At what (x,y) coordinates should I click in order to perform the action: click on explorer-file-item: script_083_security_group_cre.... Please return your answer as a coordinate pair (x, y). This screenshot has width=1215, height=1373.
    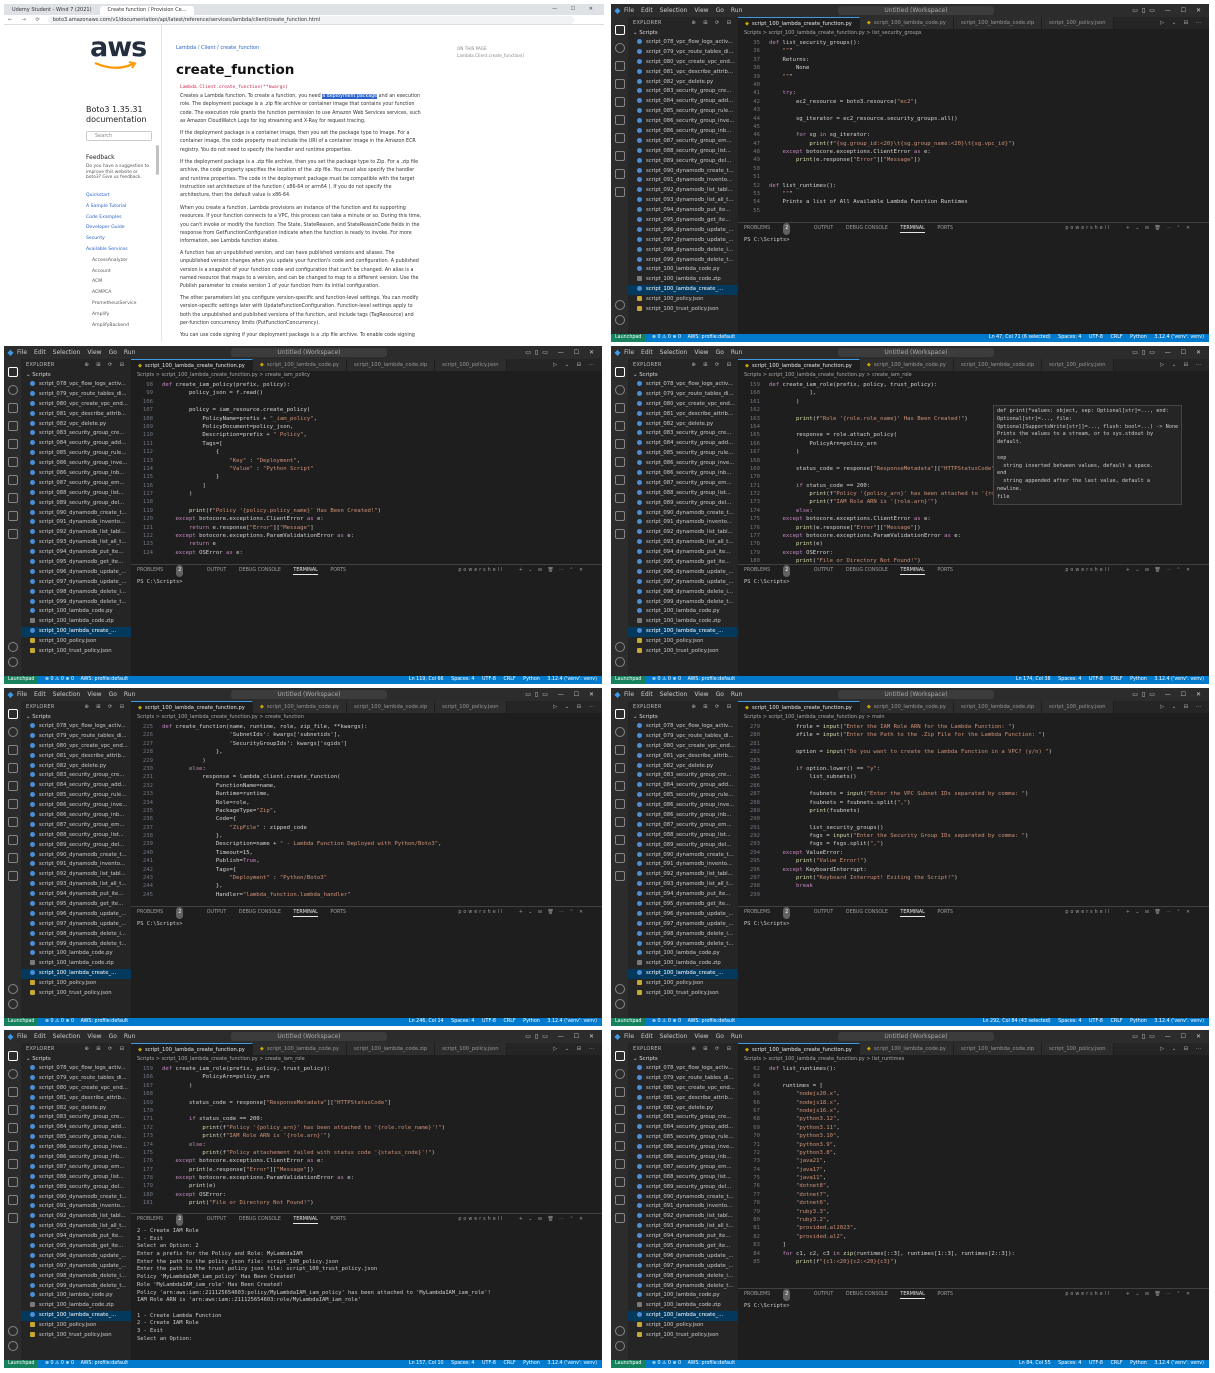
    Looking at the image, I should click on (76, 434).